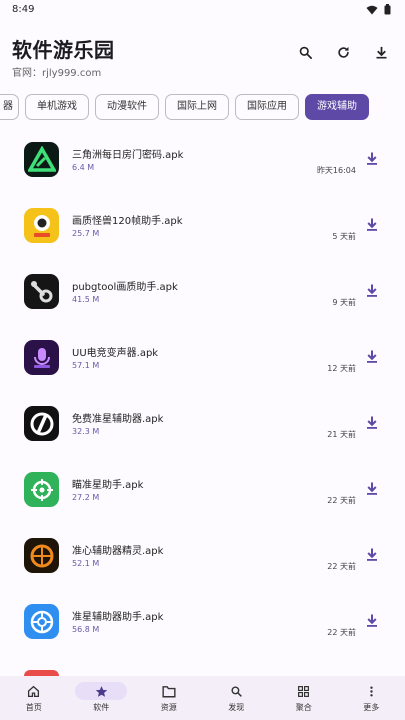 This screenshot has height=720, width=405. What do you see at coordinates (202, 297) in the screenshot?
I see `list-item: pubgtool画质助手.apk 41.5 M 9 天前` at bounding box center [202, 297].